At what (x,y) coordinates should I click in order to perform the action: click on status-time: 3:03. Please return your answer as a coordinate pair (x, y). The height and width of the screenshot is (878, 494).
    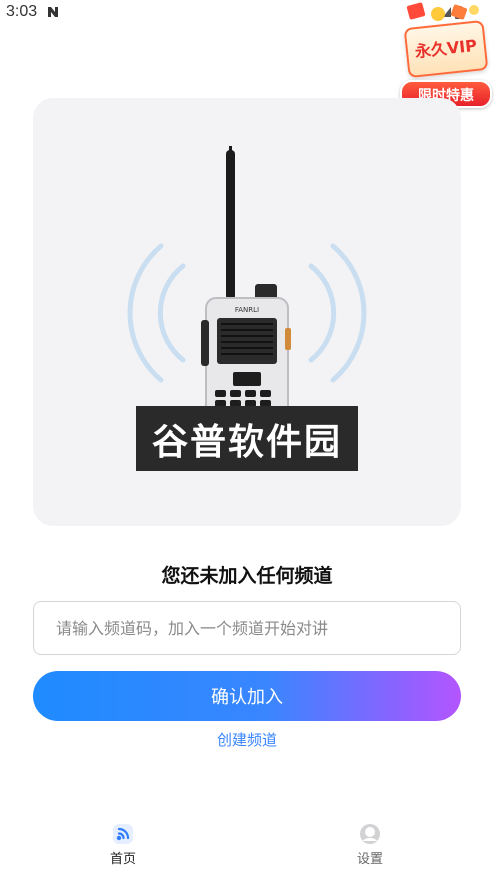
    Looking at the image, I should click on (22, 11).